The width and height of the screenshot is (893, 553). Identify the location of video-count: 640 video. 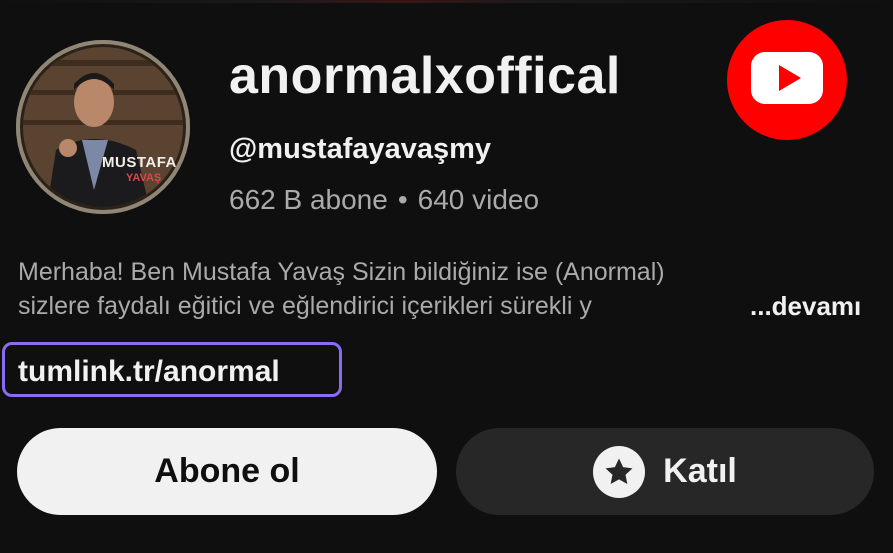
(478, 199).